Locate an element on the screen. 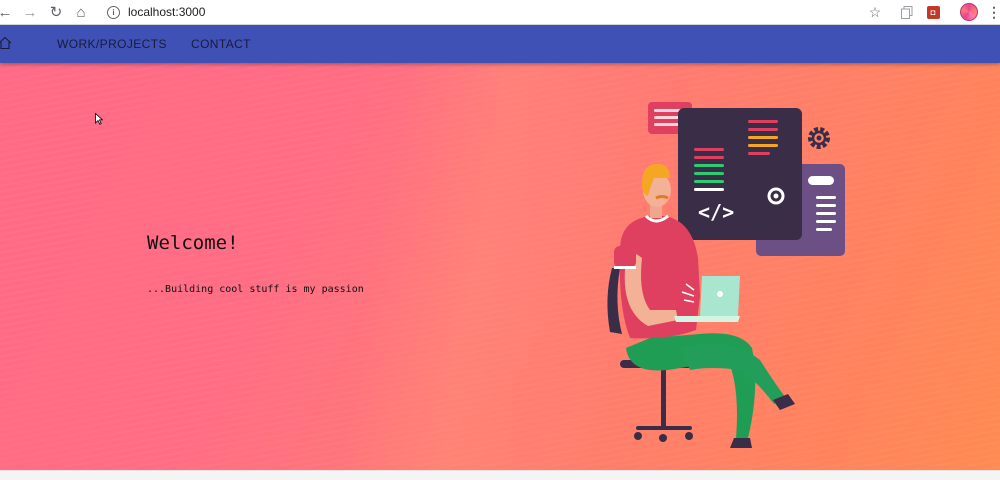  profile-avatar is located at coordinates (969, 12).